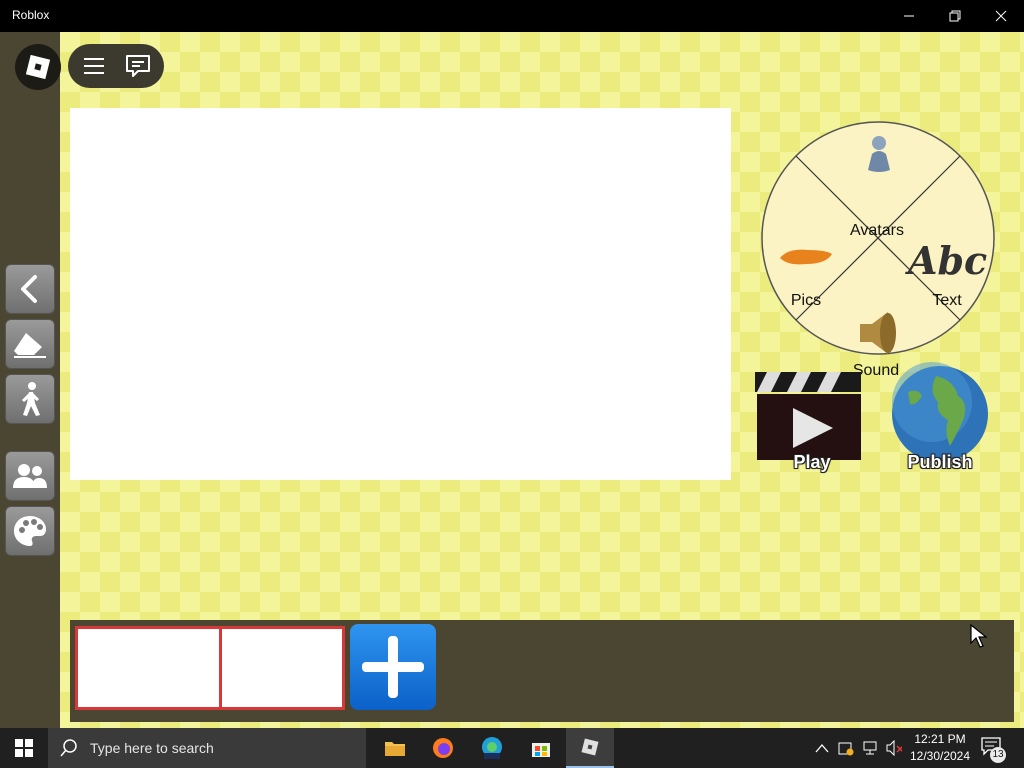  I want to click on windows-icon, so click(24, 748).